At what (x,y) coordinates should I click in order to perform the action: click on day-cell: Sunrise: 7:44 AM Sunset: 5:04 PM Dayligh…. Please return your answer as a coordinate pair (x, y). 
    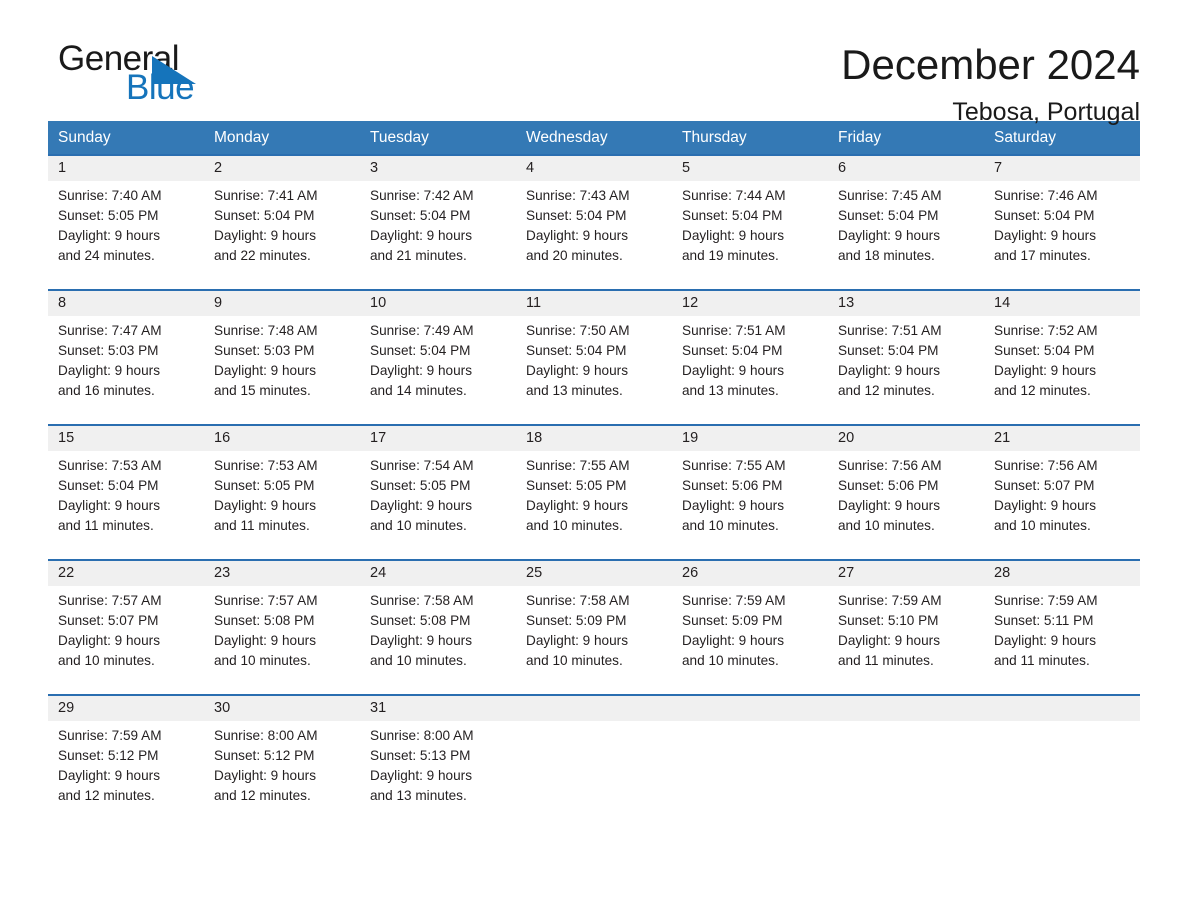
    Looking at the image, I should click on (750, 237).